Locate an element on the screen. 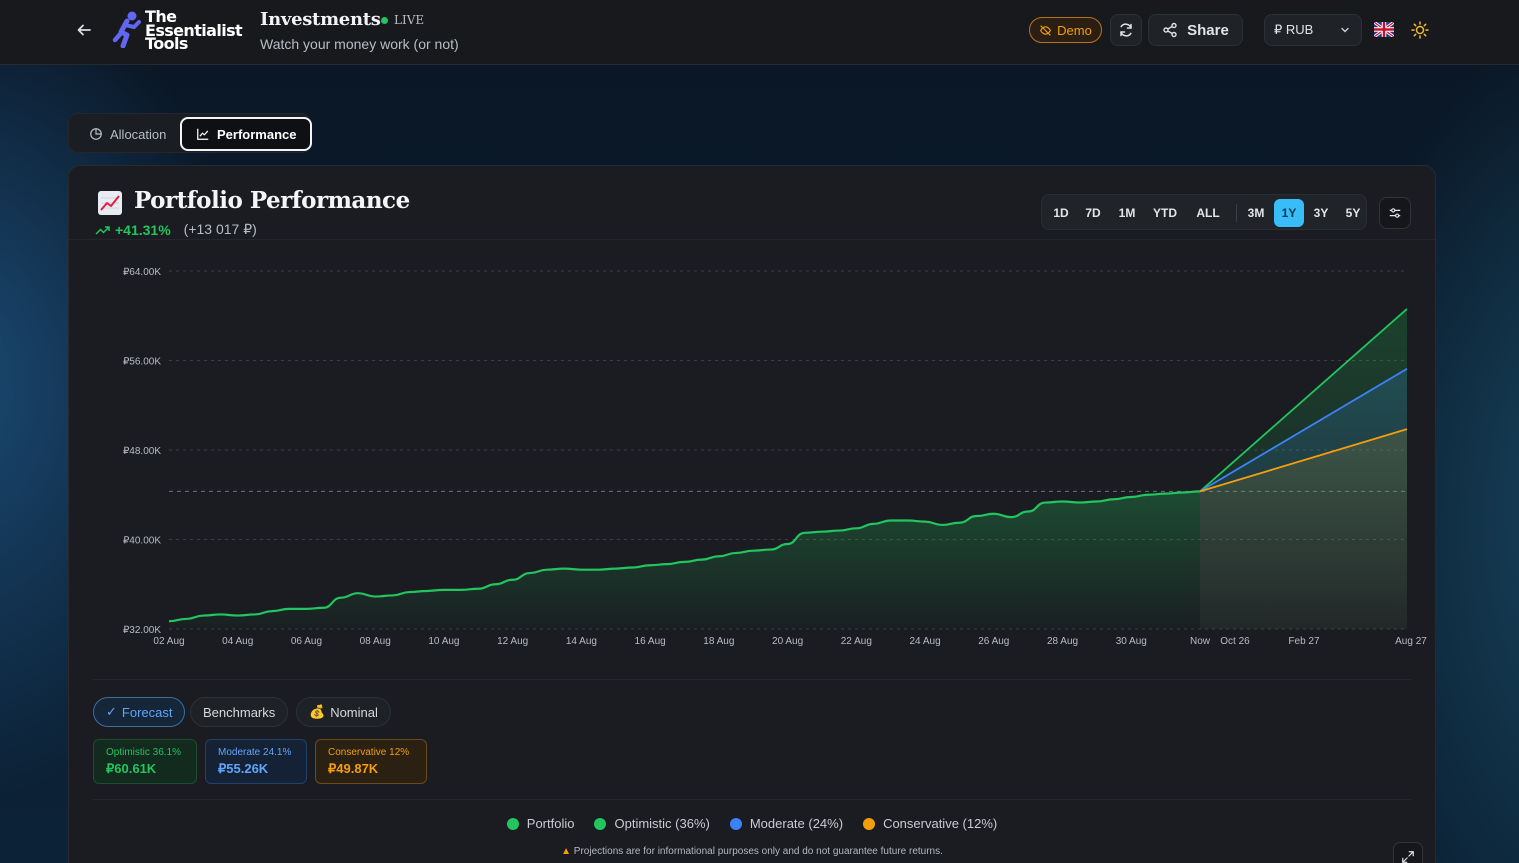  app-subtitle: Watch your money work (or not) is located at coordinates (359, 44).